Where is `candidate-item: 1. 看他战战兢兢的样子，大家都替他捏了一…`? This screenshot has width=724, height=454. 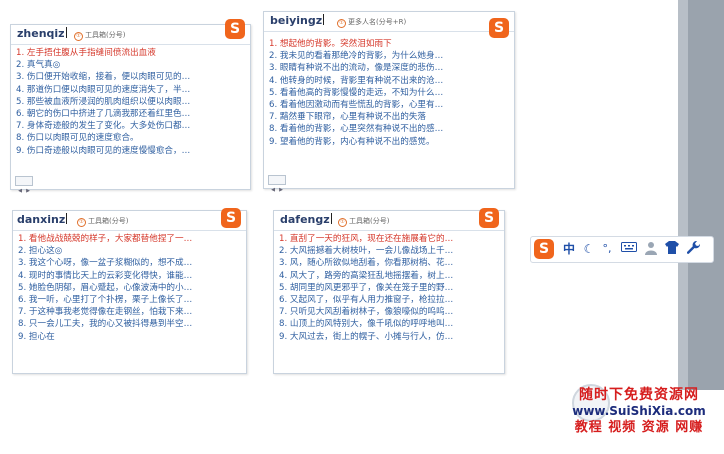 candidate-item: 1. 看他战战兢兢的样子，大家都替他捏了一… is located at coordinates (132, 239).